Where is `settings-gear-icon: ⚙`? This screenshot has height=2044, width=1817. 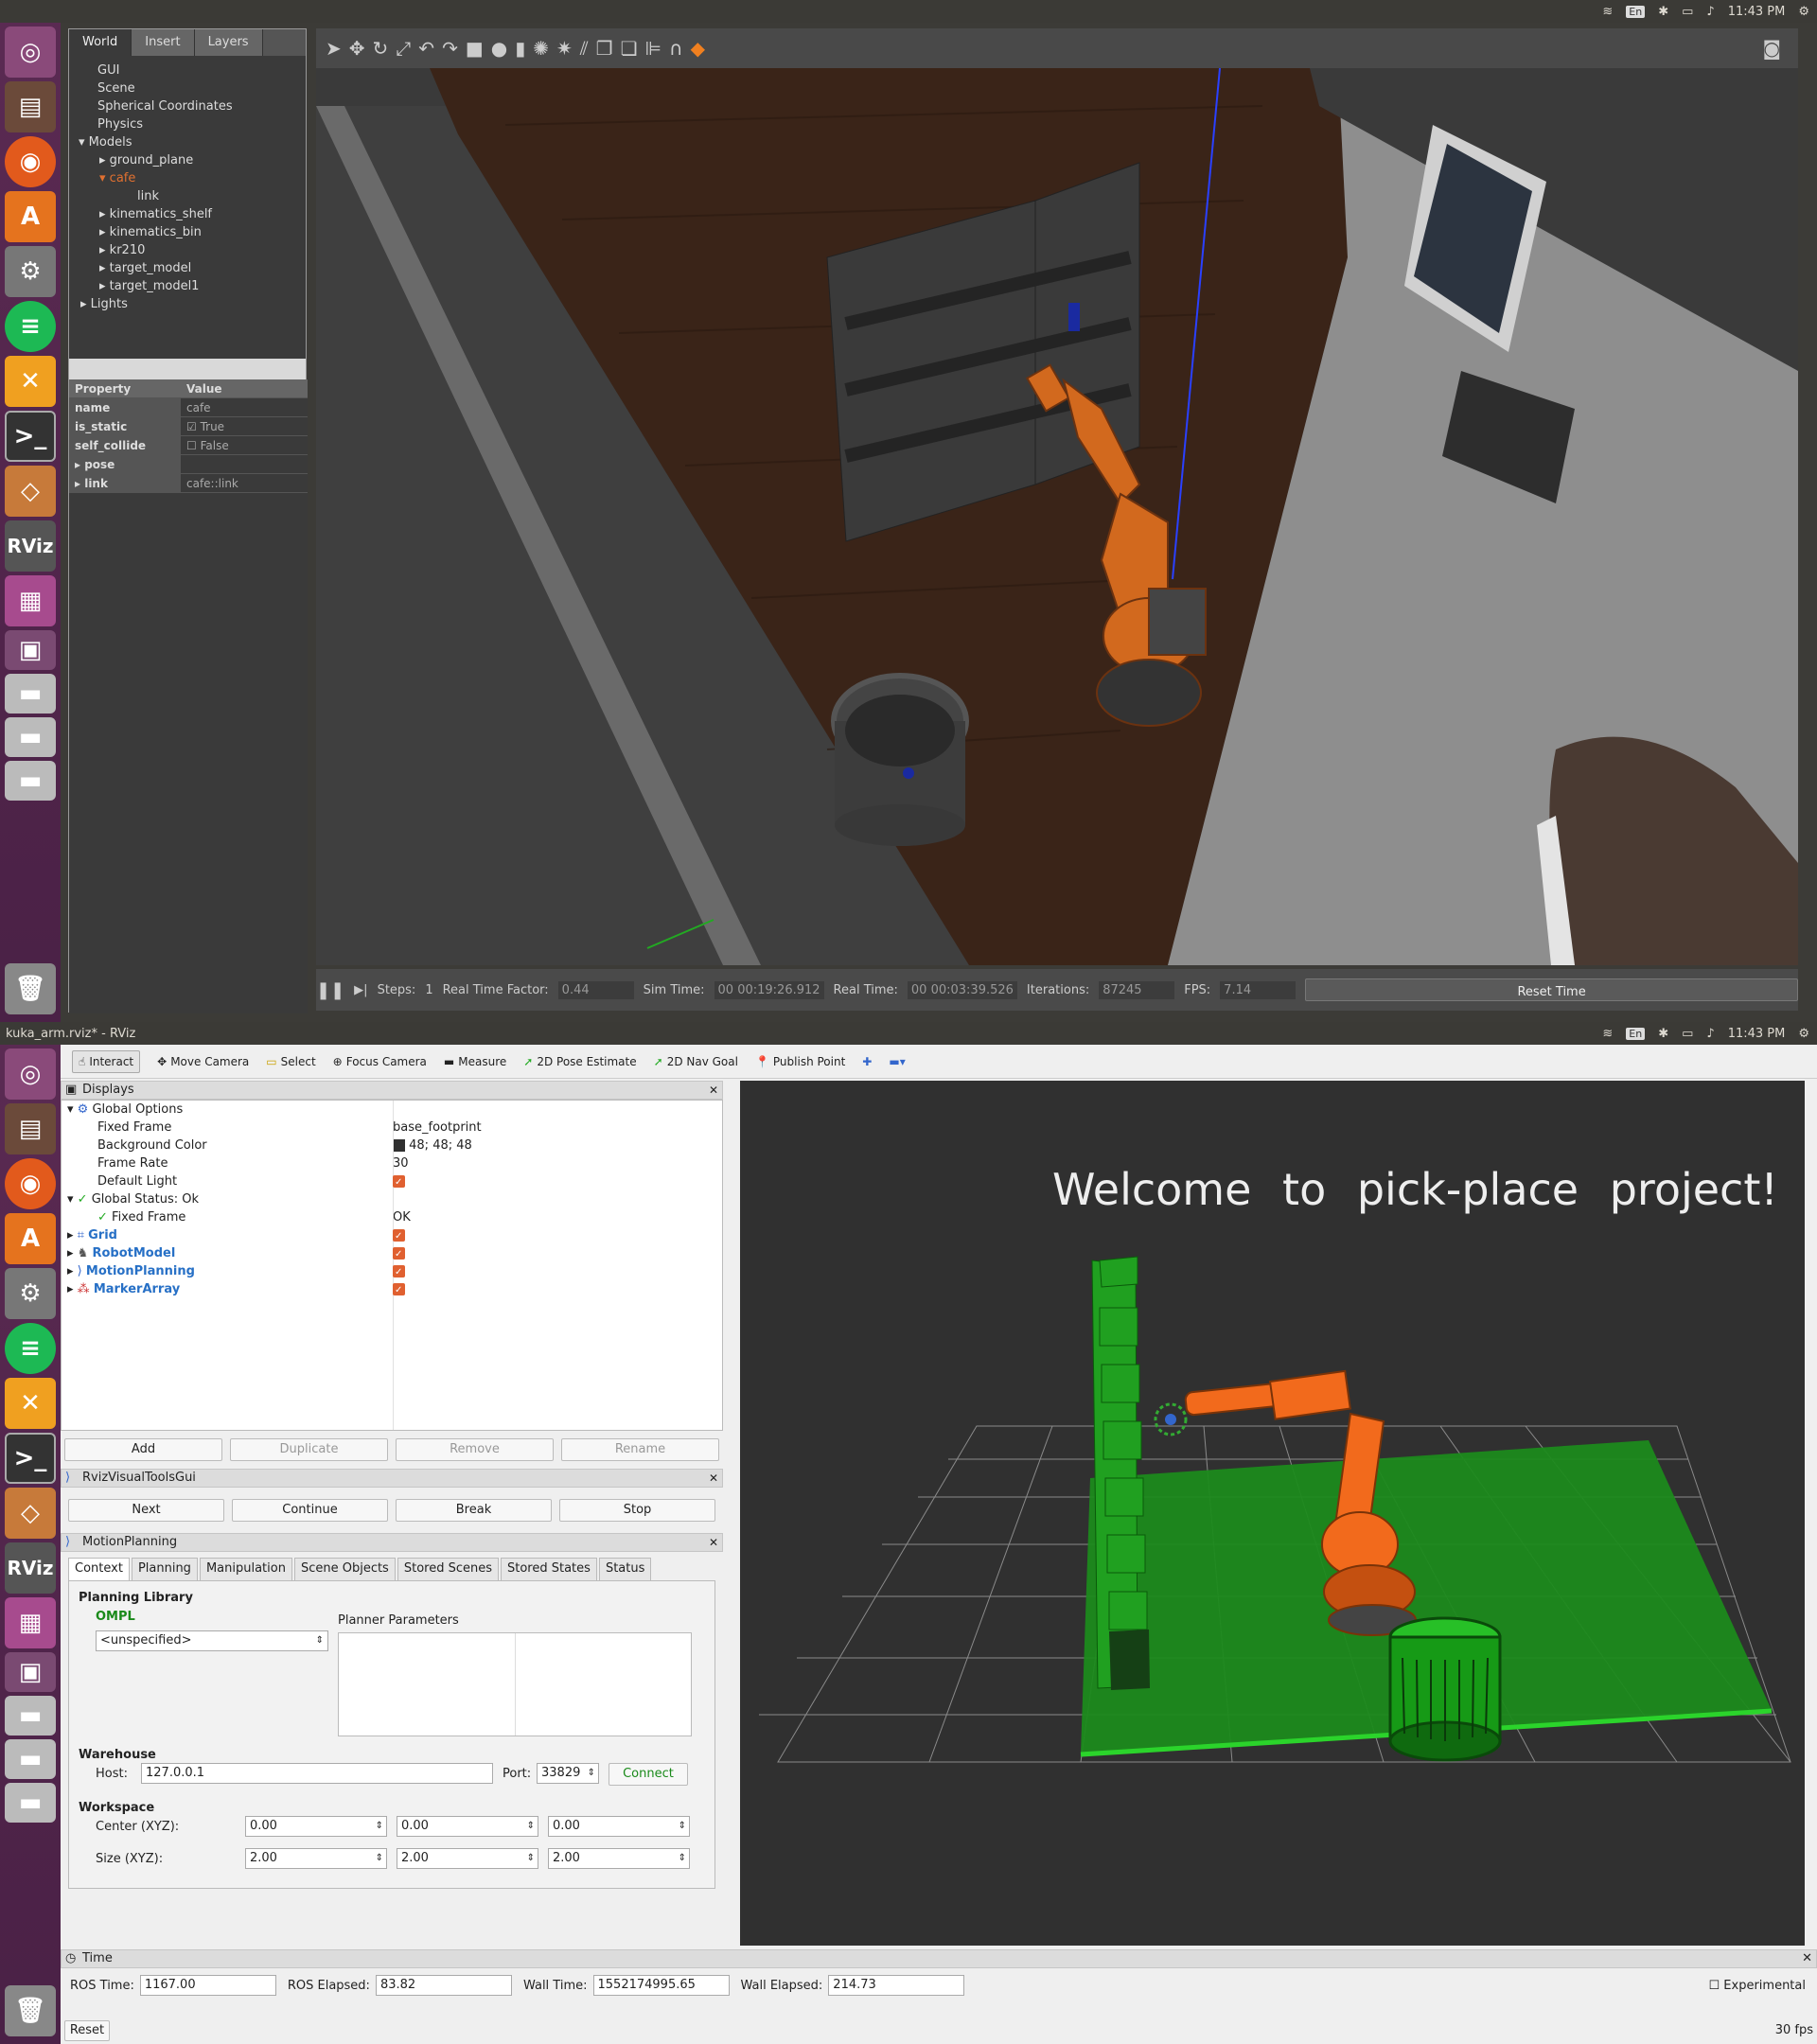 settings-gear-icon: ⚙ is located at coordinates (1803, 1034).